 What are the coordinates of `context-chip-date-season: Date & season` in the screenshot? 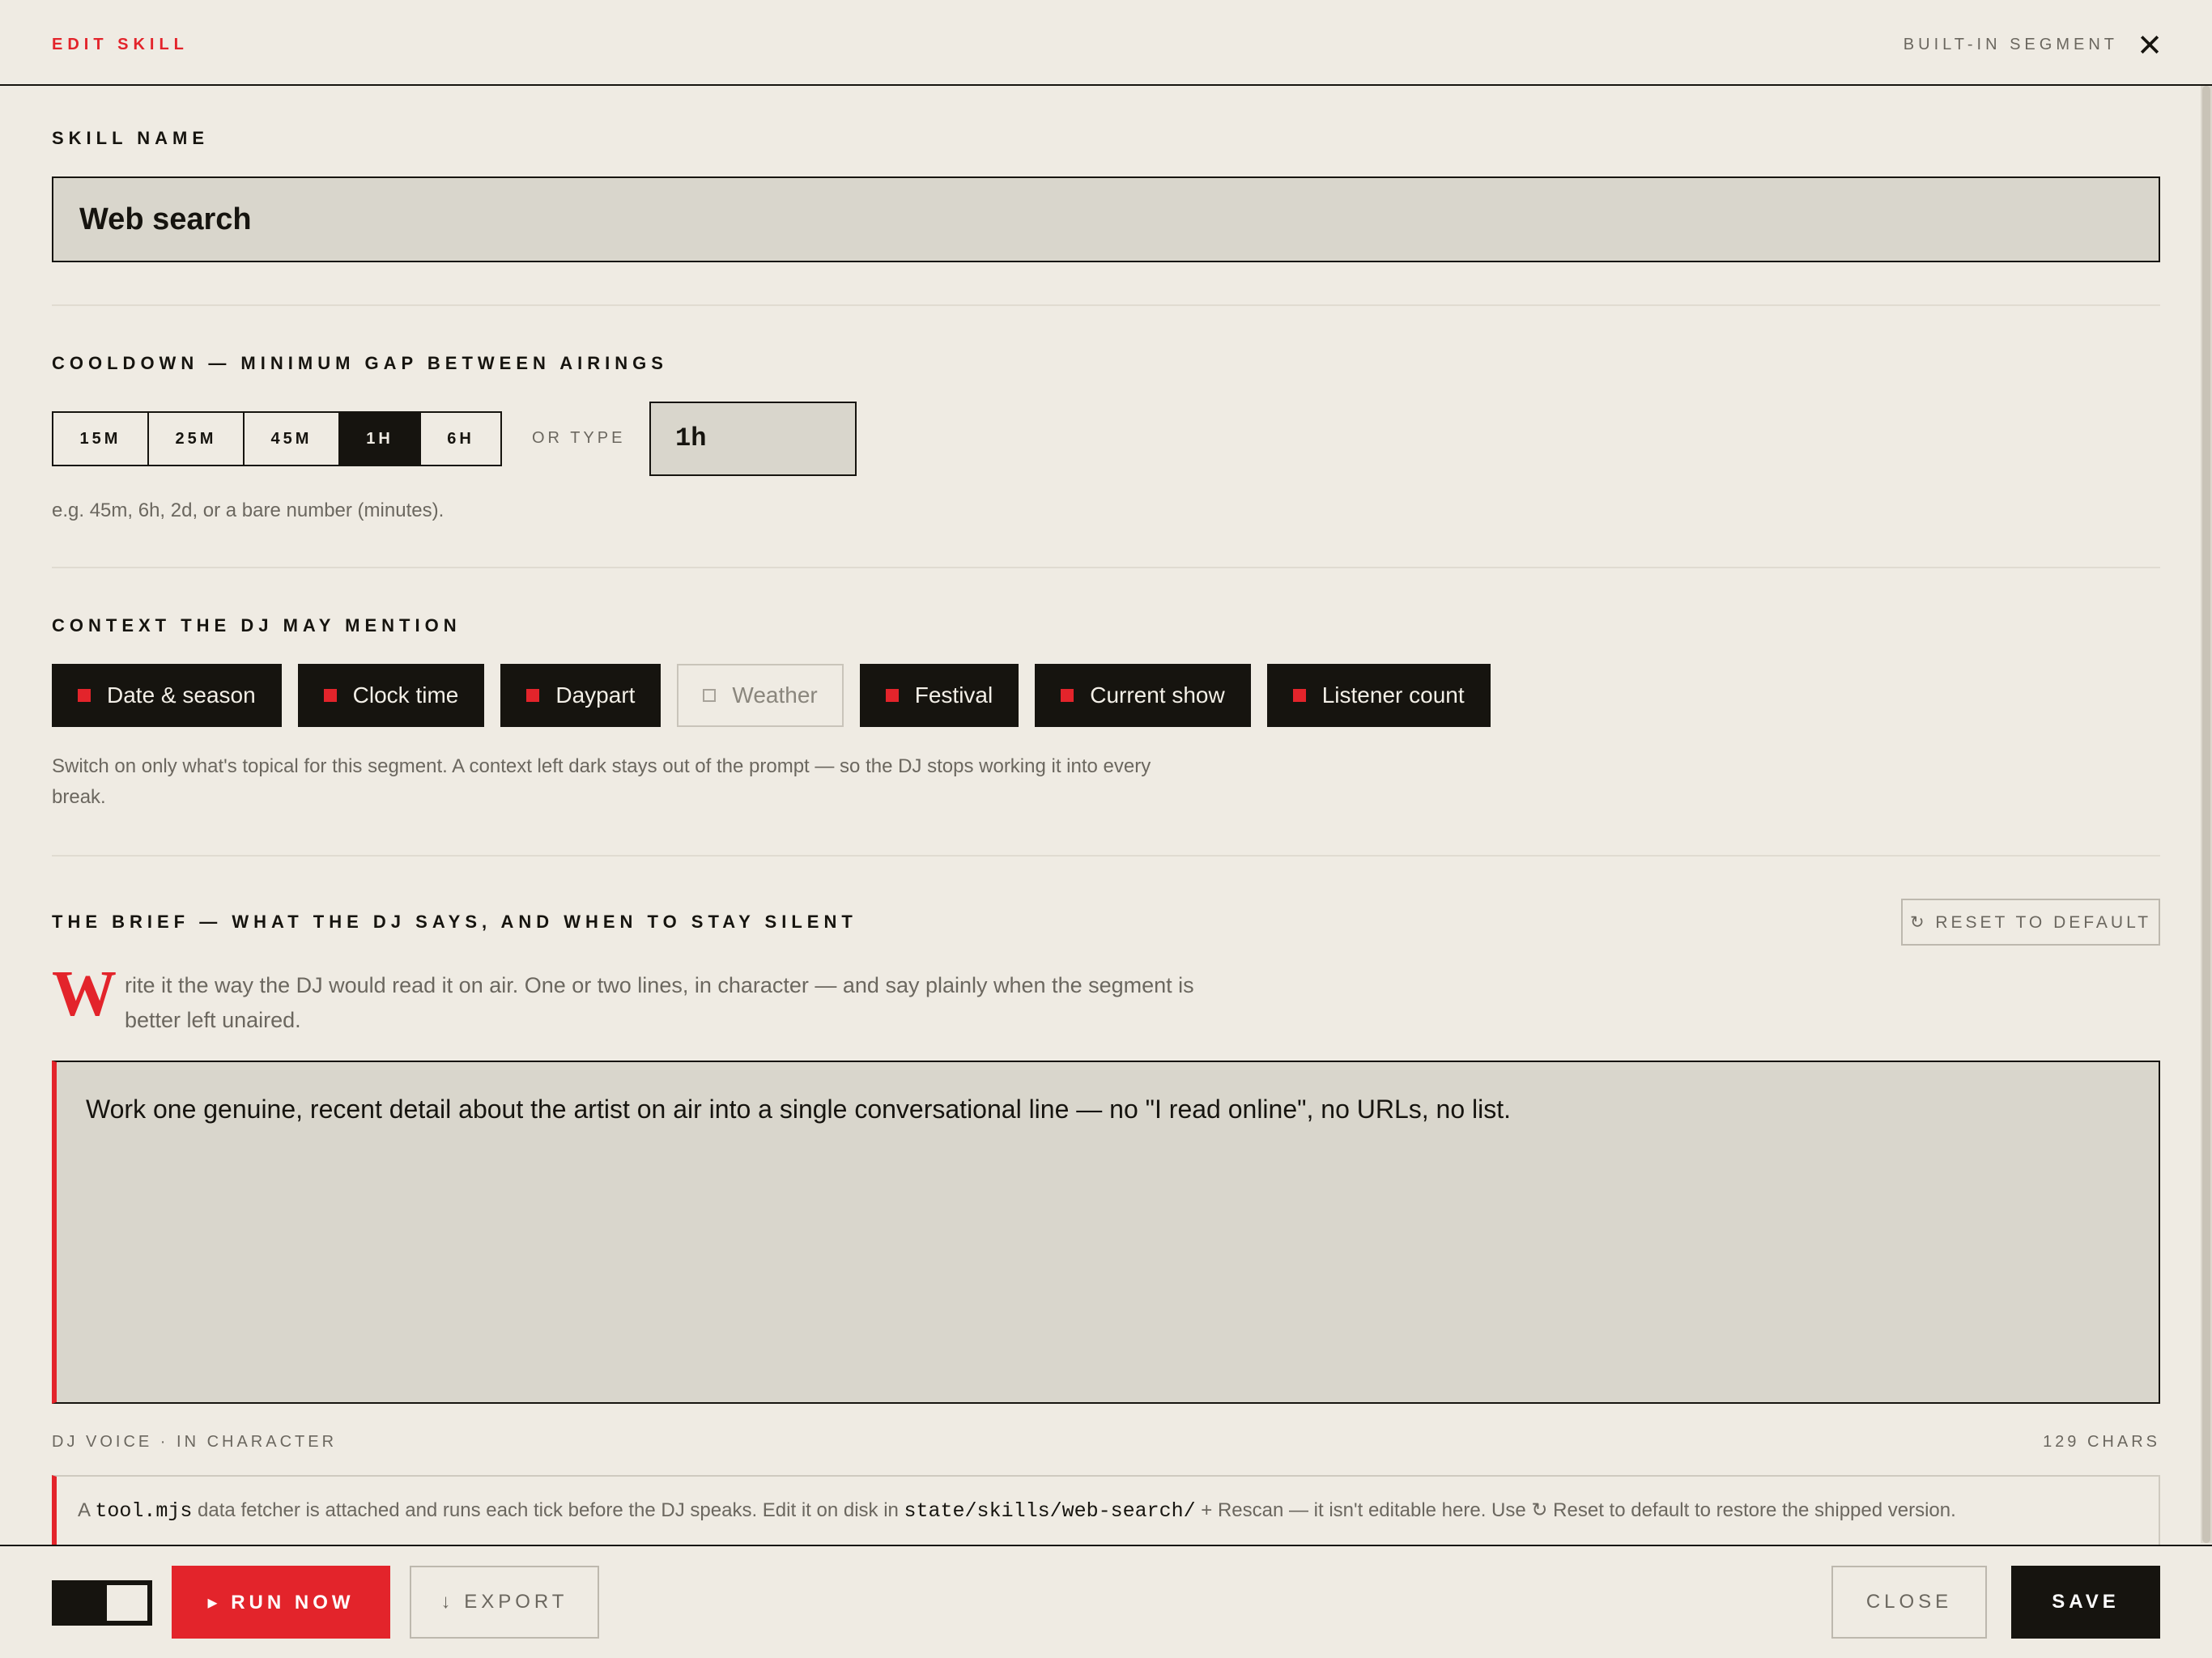 It's located at (167, 695).